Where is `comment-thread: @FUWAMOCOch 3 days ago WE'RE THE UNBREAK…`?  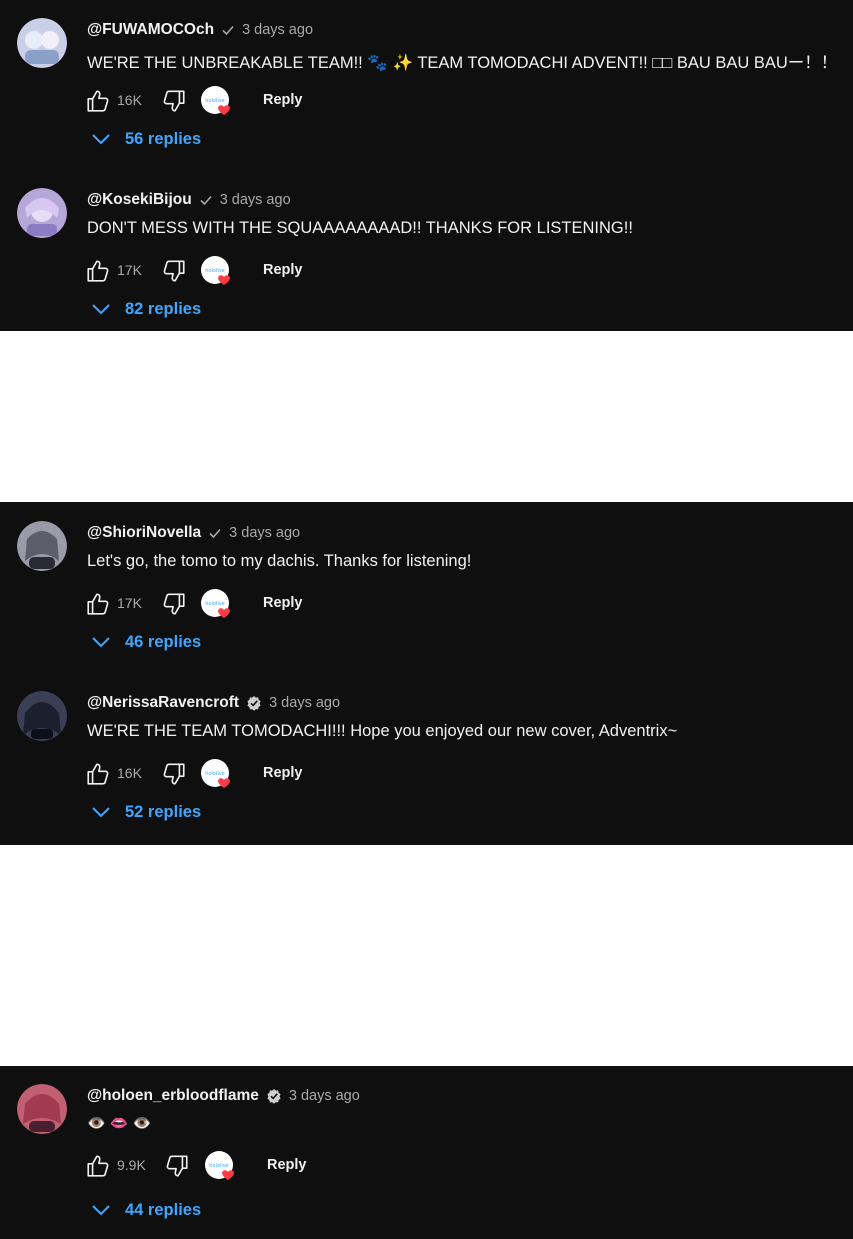 comment-thread: @FUWAMOCOch 3 days ago WE'RE THE UNBREAK… is located at coordinates (426, 85).